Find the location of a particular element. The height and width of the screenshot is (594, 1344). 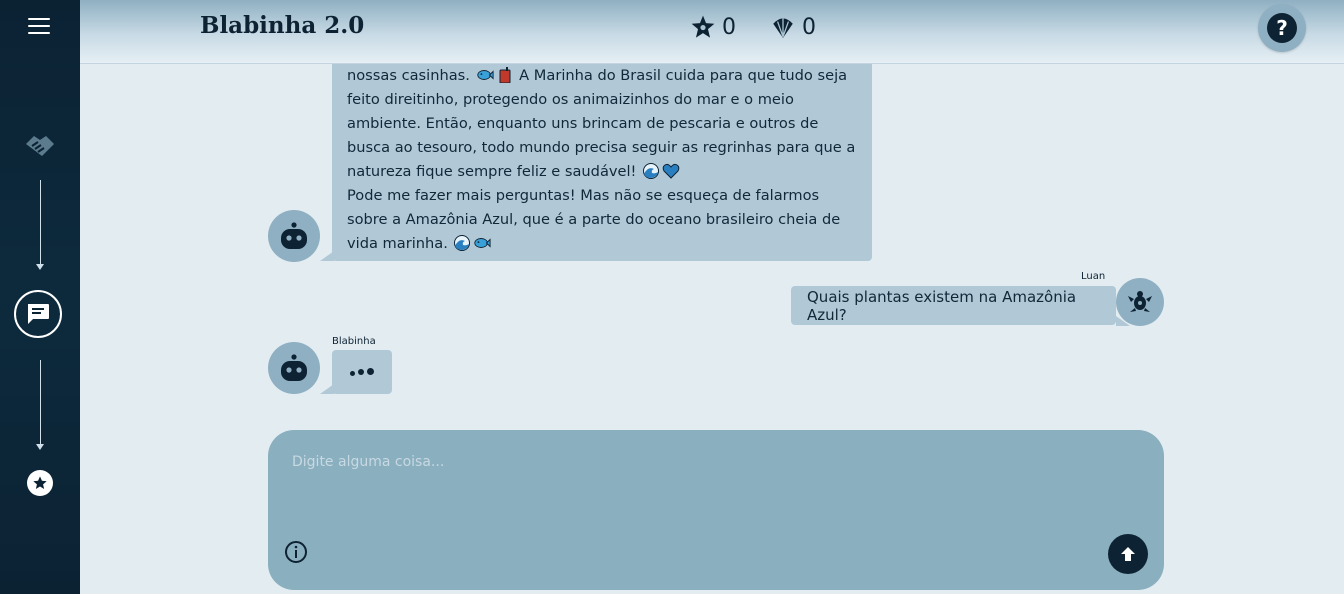

send-button is located at coordinates (1128, 554).